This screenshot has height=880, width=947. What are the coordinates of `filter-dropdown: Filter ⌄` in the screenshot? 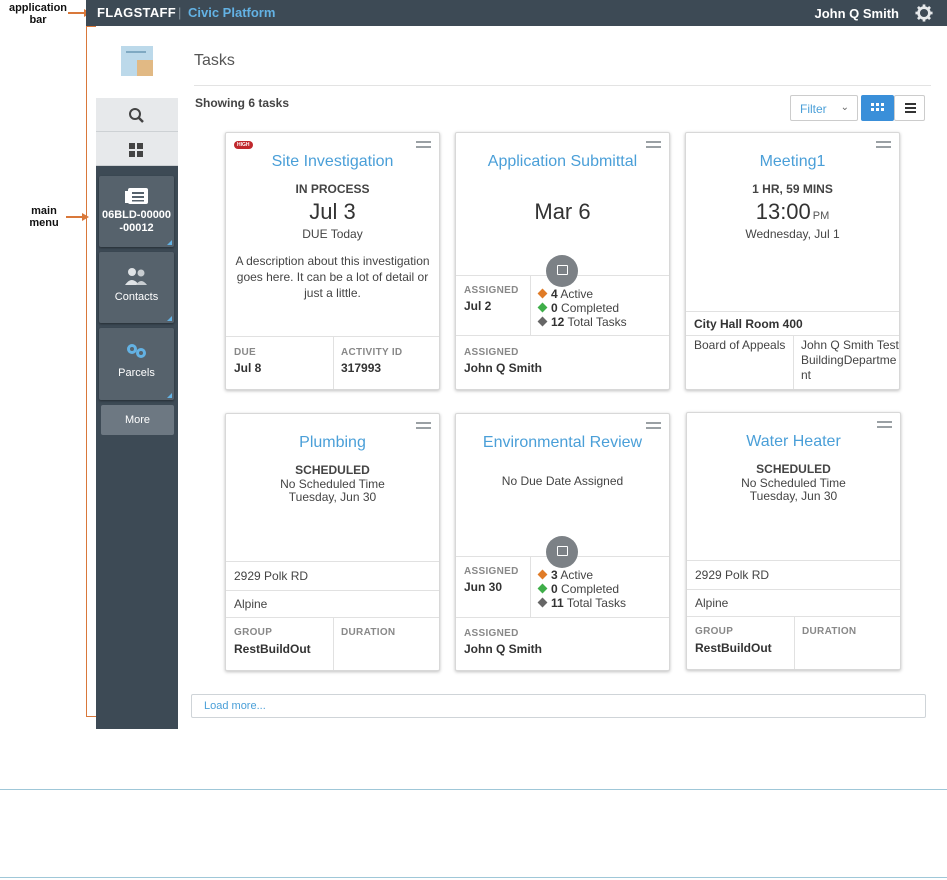 It's located at (824, 108).